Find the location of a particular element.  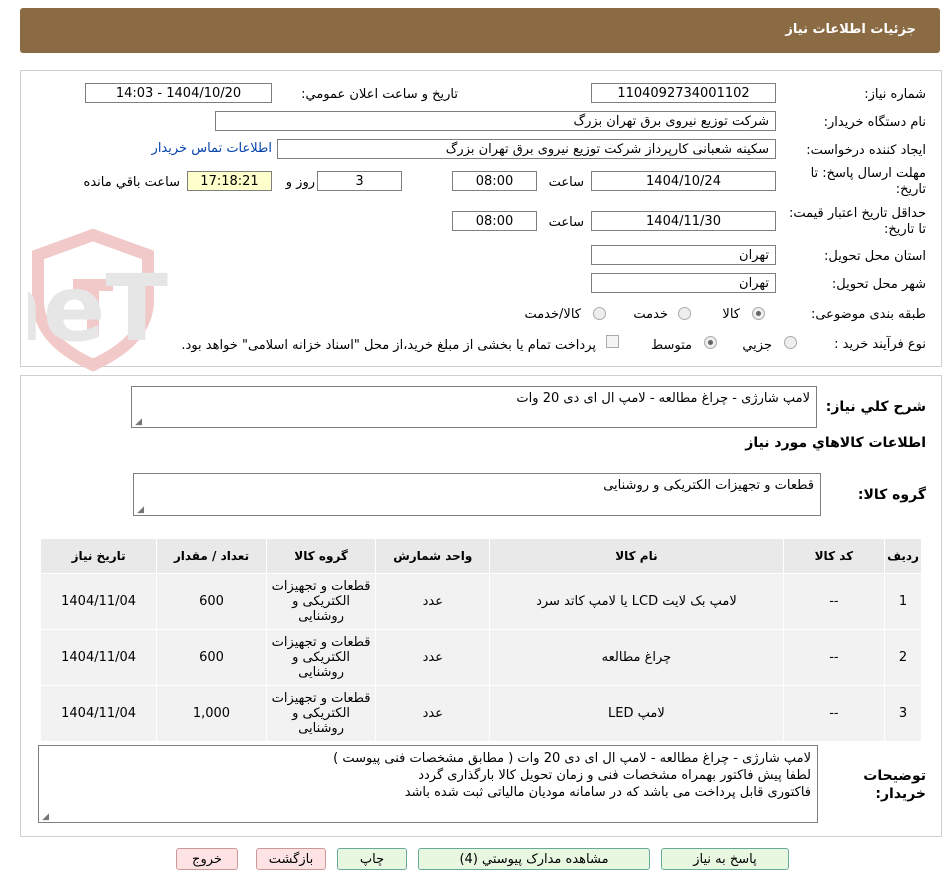

cell-row-number: 3 is located at coordinates (903, 713).